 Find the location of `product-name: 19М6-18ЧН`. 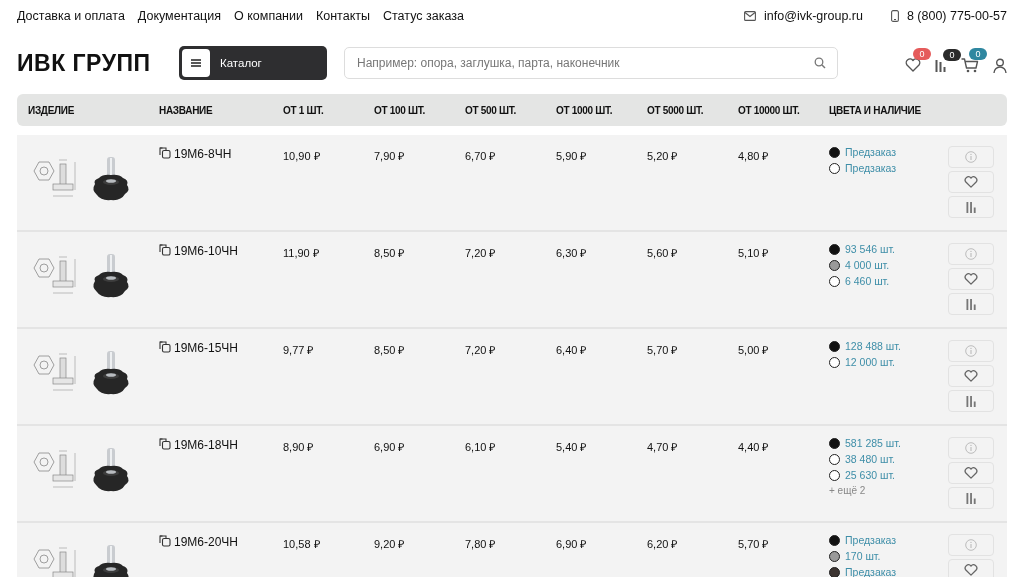

product-name: 19М6-18ЧН is located at coordinates (206, 445).